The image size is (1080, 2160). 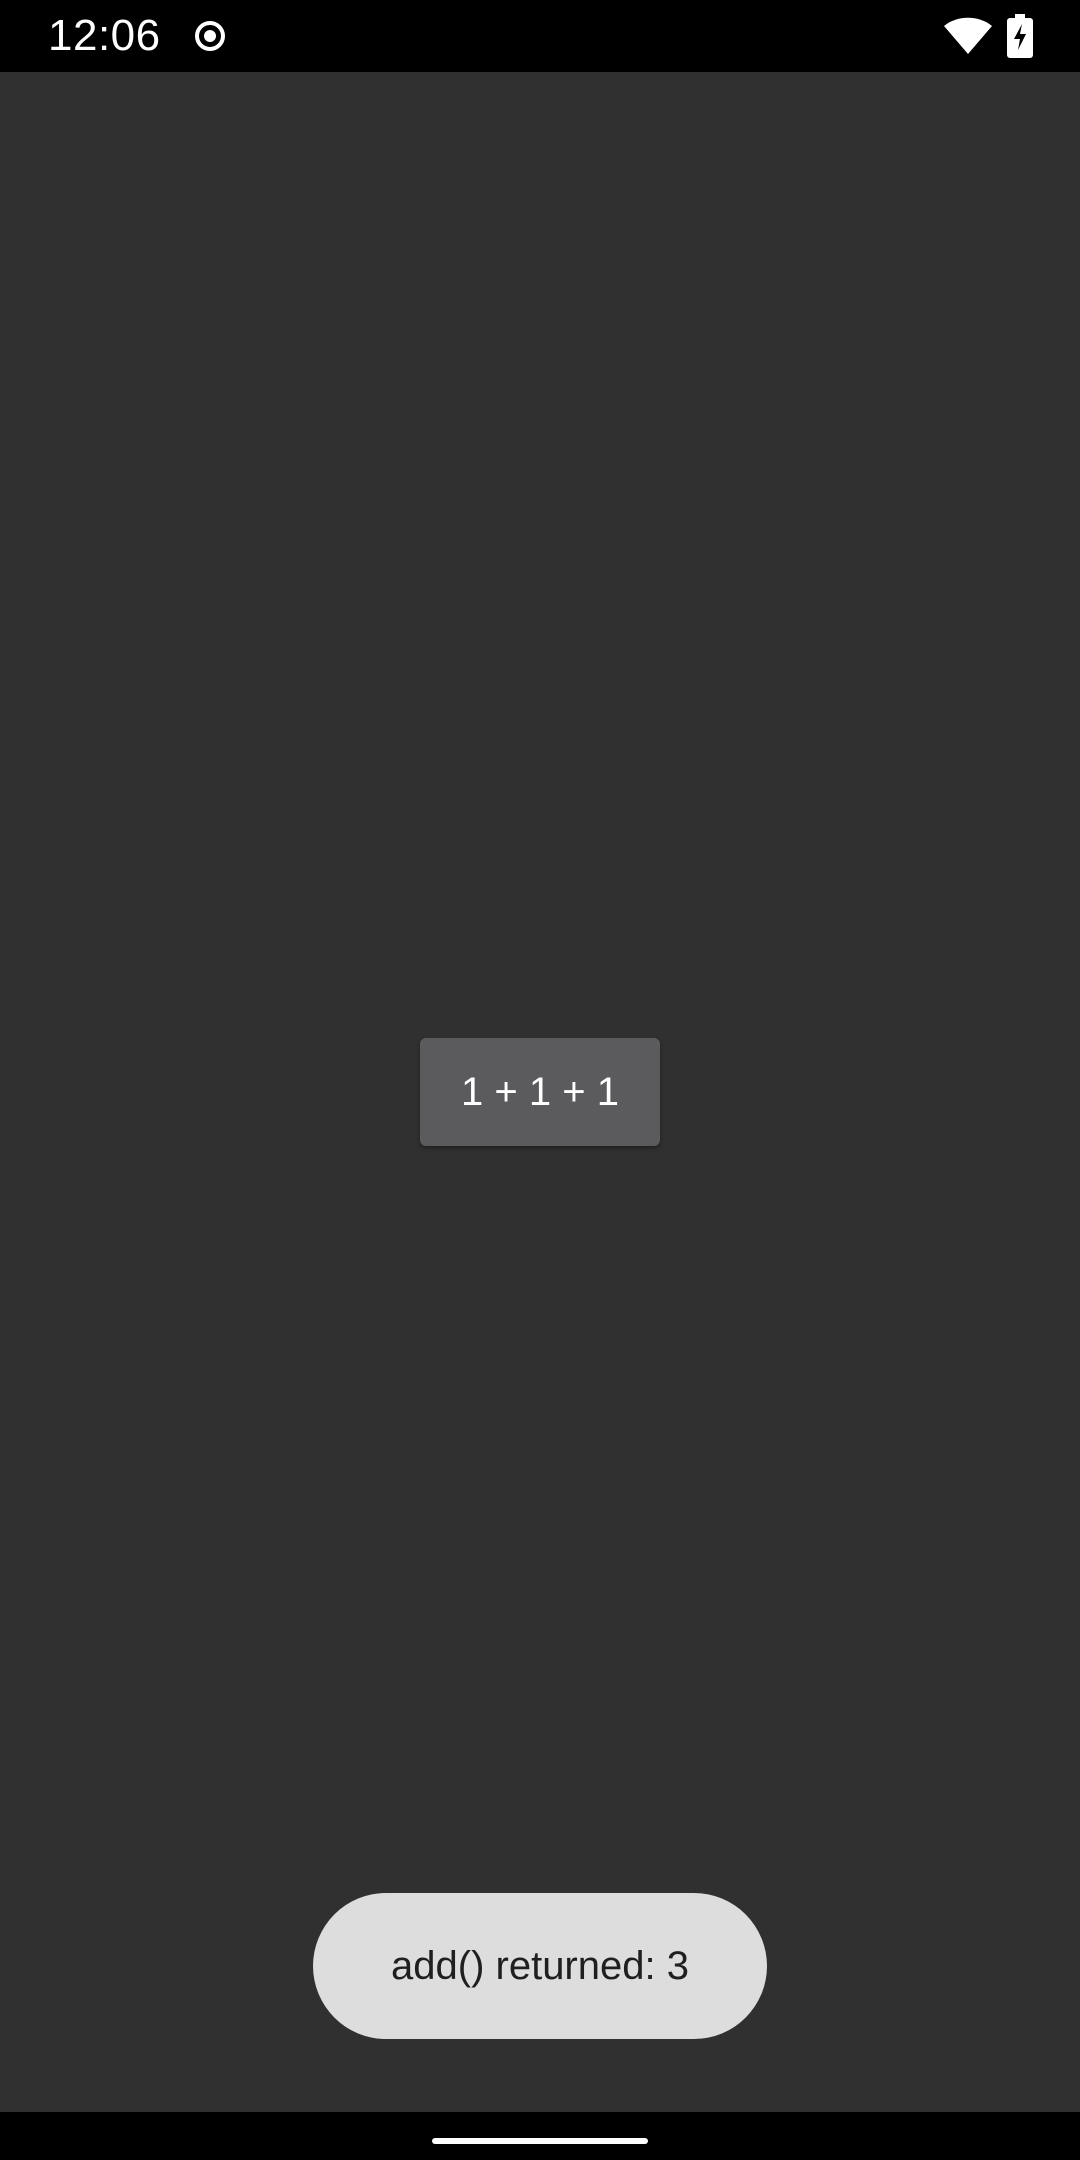 What do you see at coordinates (540, 1966) in the screenshot?
I see `toast-message: add() returned: 3` at bounding box center [540, 1966].